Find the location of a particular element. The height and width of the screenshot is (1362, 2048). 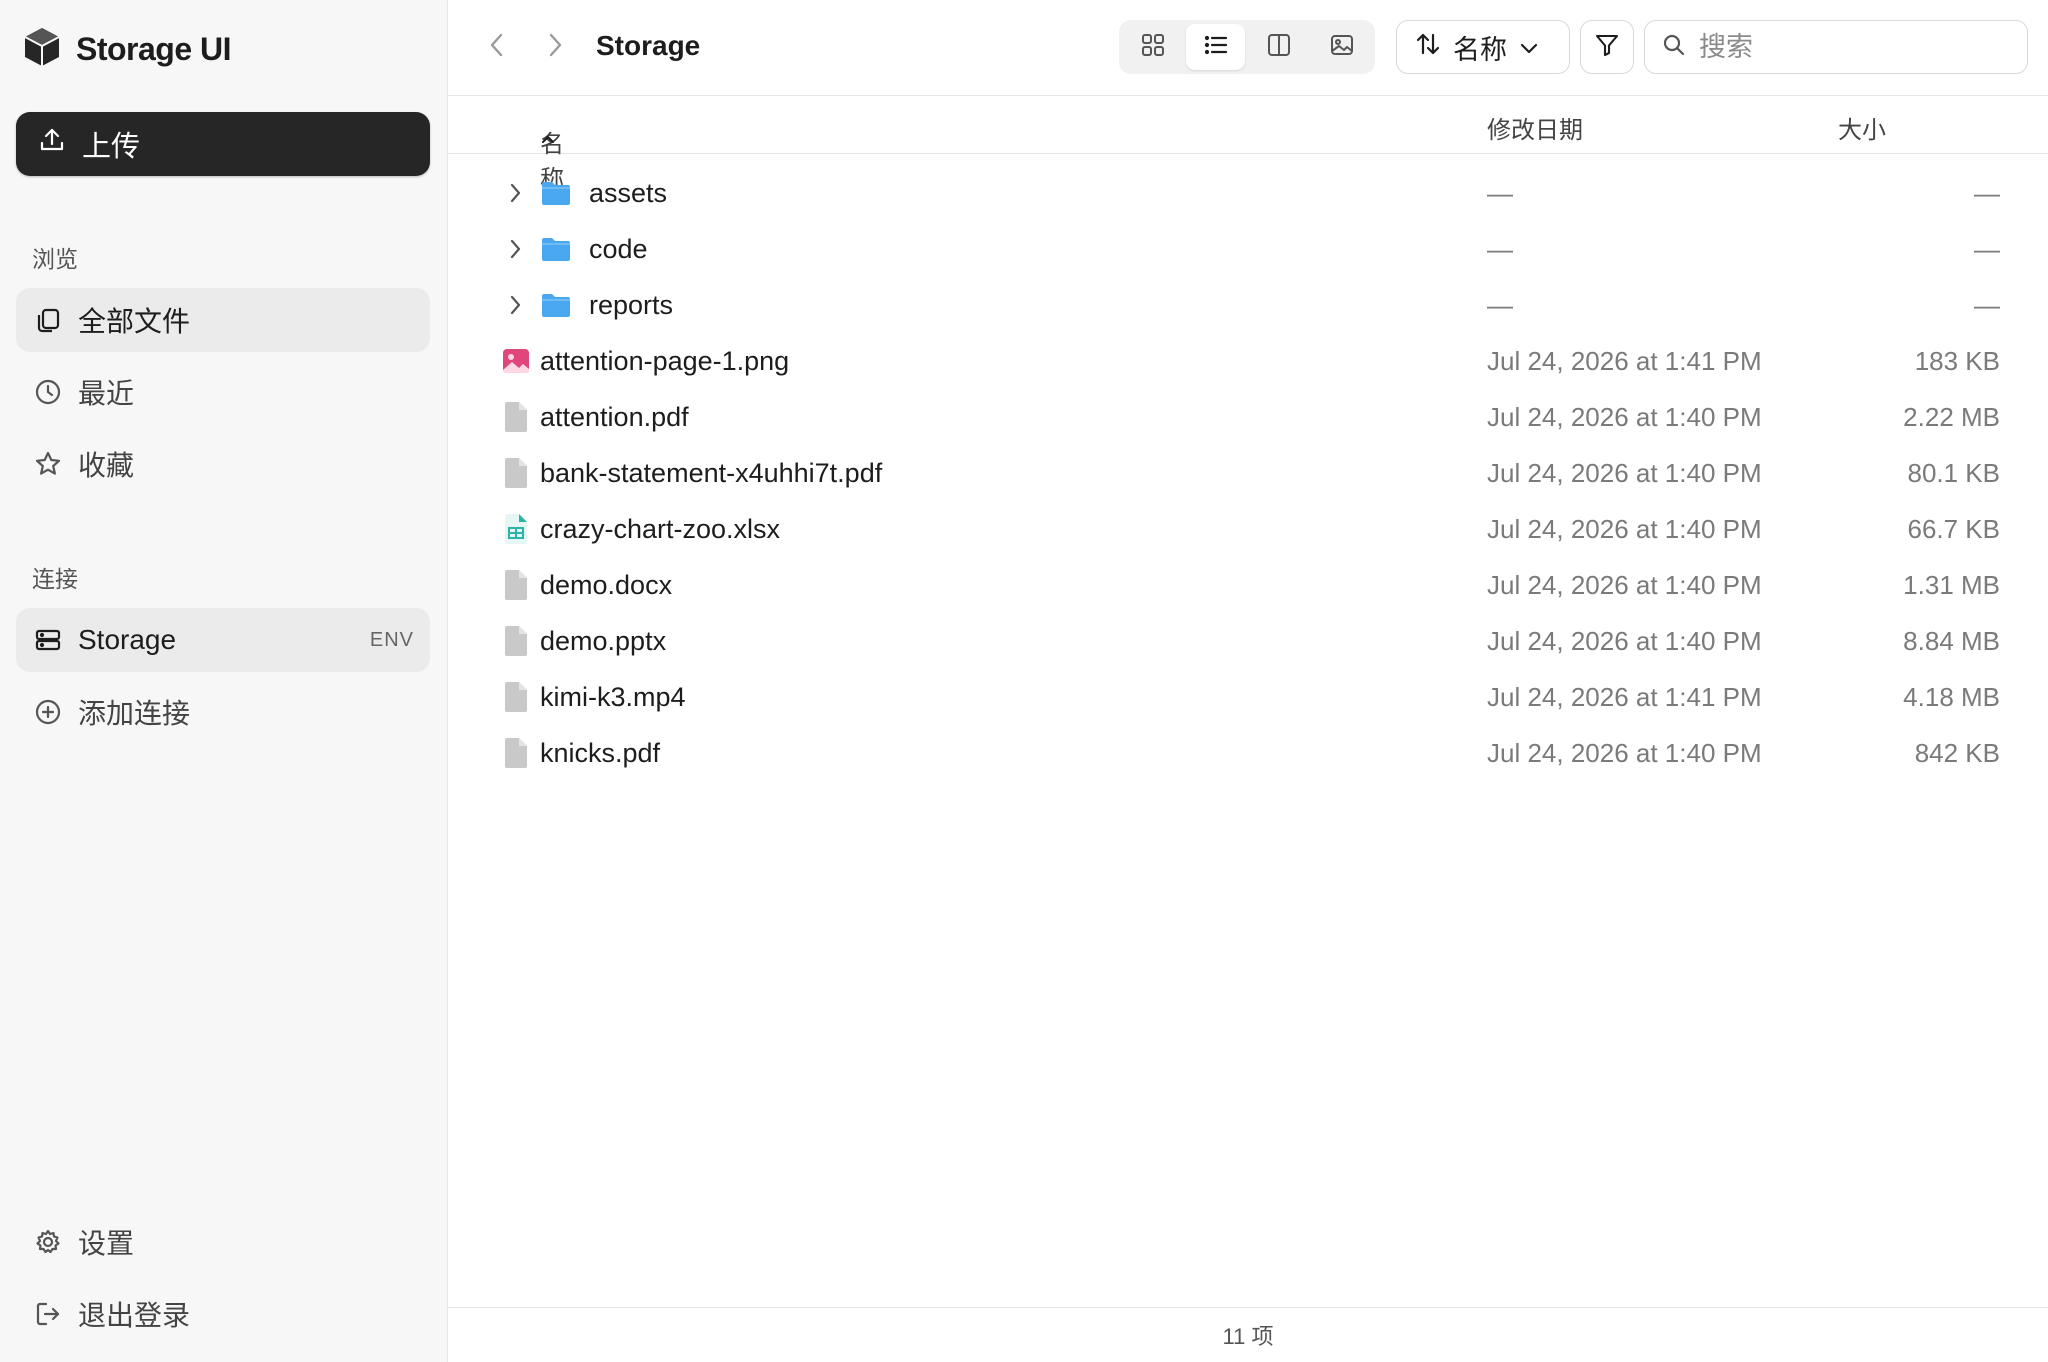

table-header: 名称 修改日期 大小 is located at coordinates (1248, 144).